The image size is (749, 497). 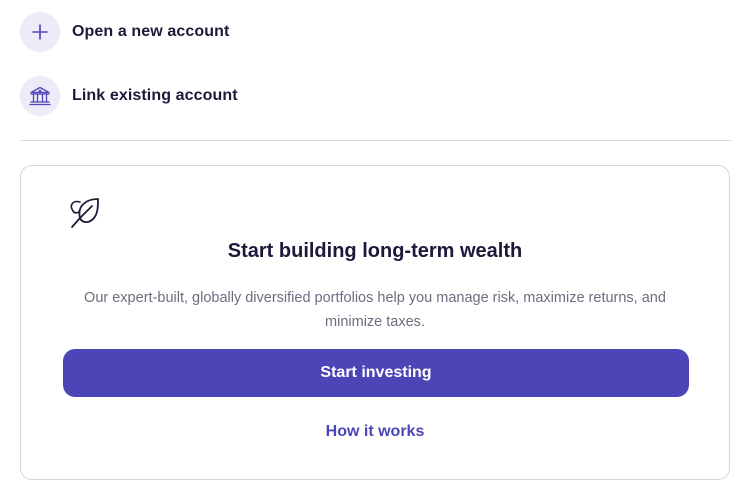 I want to click on leaf-icon, so click(x=85, y=213).